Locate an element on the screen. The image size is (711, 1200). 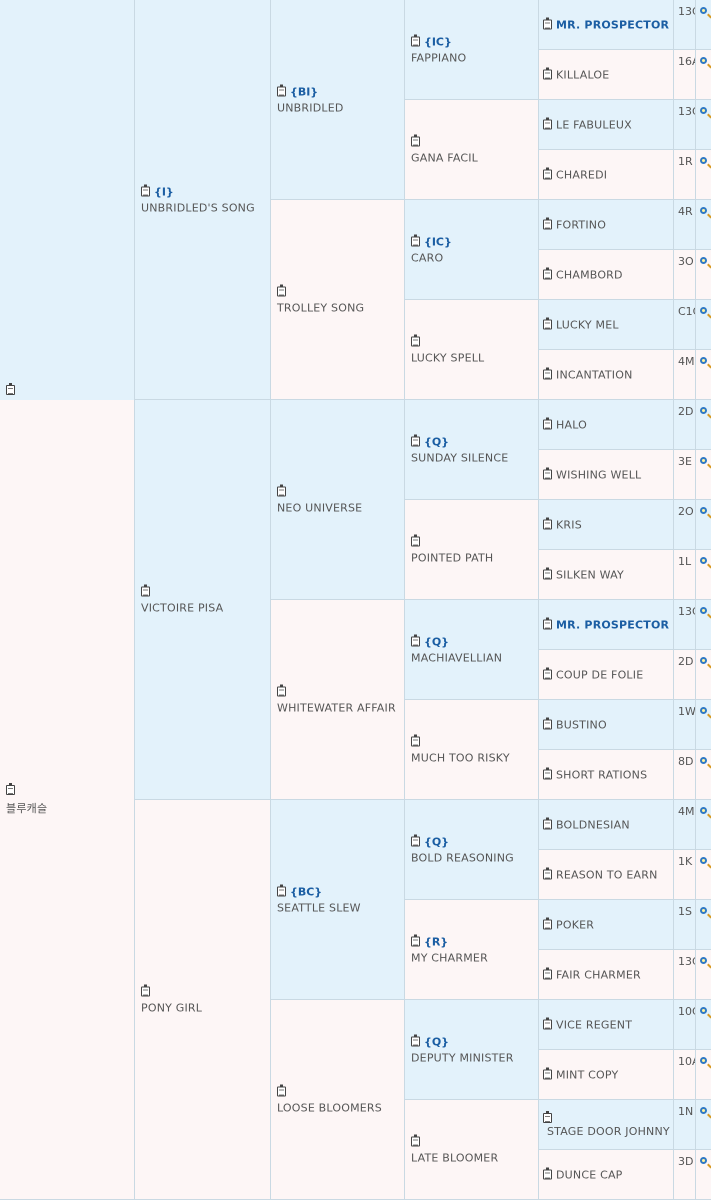
horse-cell: {IC} FAPPIANO is located at coordinates (472, 50).